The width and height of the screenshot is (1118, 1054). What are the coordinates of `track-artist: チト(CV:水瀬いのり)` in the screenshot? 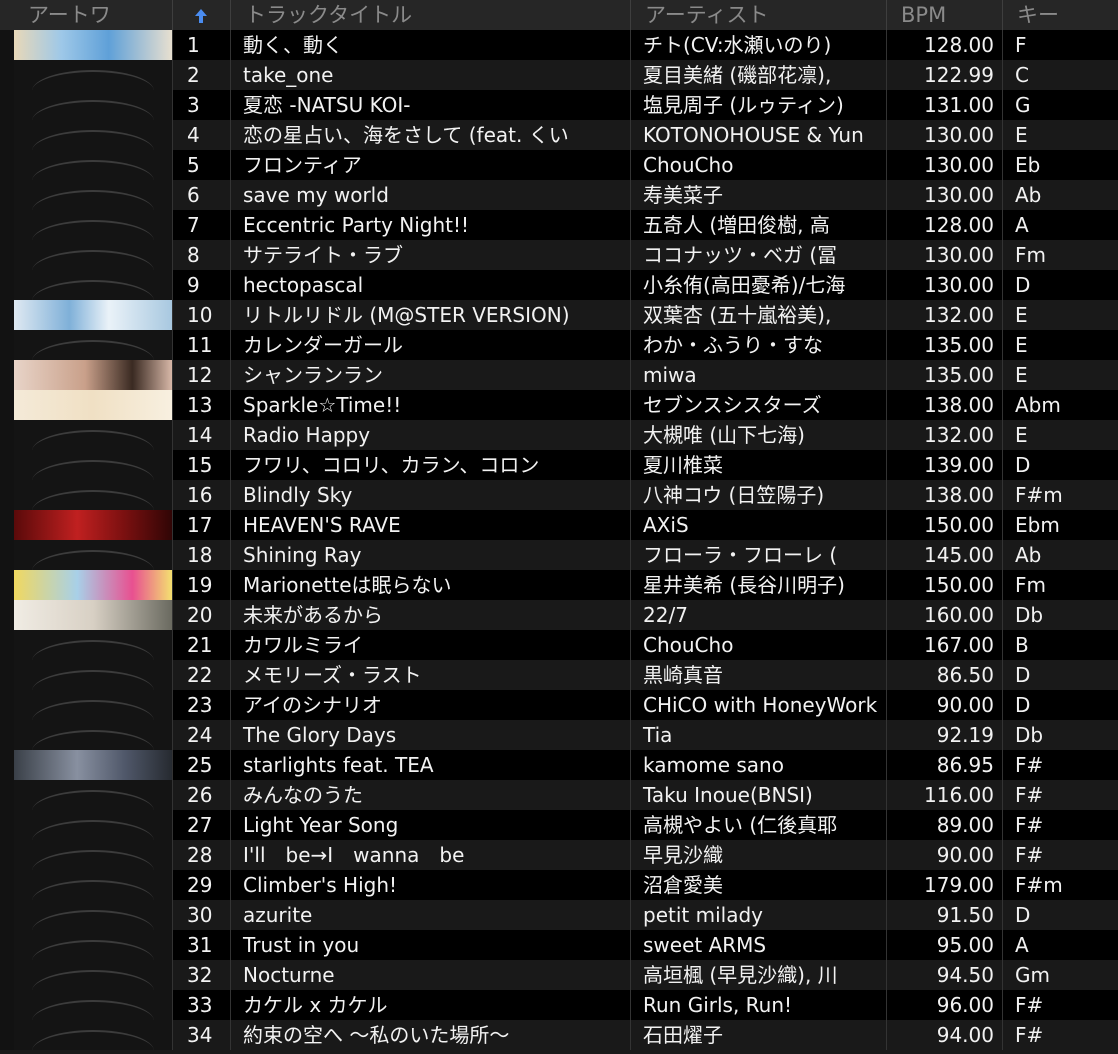 It's located at (758, 45).